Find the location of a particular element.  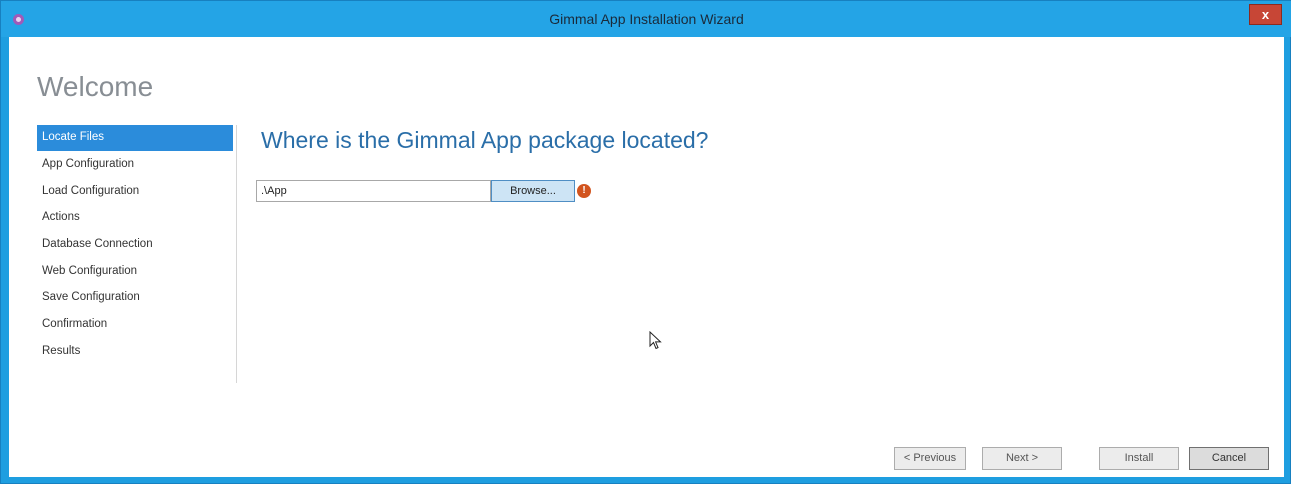

window-title: Gimmal App Installation Wizard is located at coordinates (646, 19).